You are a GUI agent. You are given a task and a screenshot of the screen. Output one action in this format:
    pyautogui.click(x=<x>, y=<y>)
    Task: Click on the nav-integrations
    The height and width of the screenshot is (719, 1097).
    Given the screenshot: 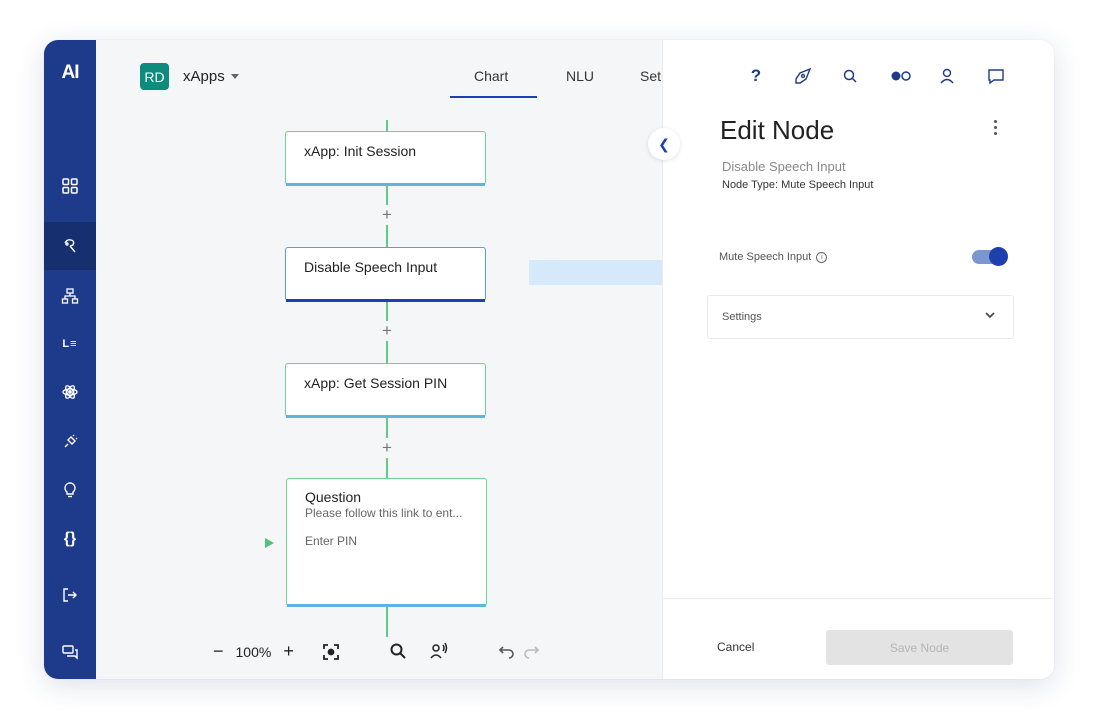 What is the action you would take?
    pyautogui.click(x=70, y=442)
    